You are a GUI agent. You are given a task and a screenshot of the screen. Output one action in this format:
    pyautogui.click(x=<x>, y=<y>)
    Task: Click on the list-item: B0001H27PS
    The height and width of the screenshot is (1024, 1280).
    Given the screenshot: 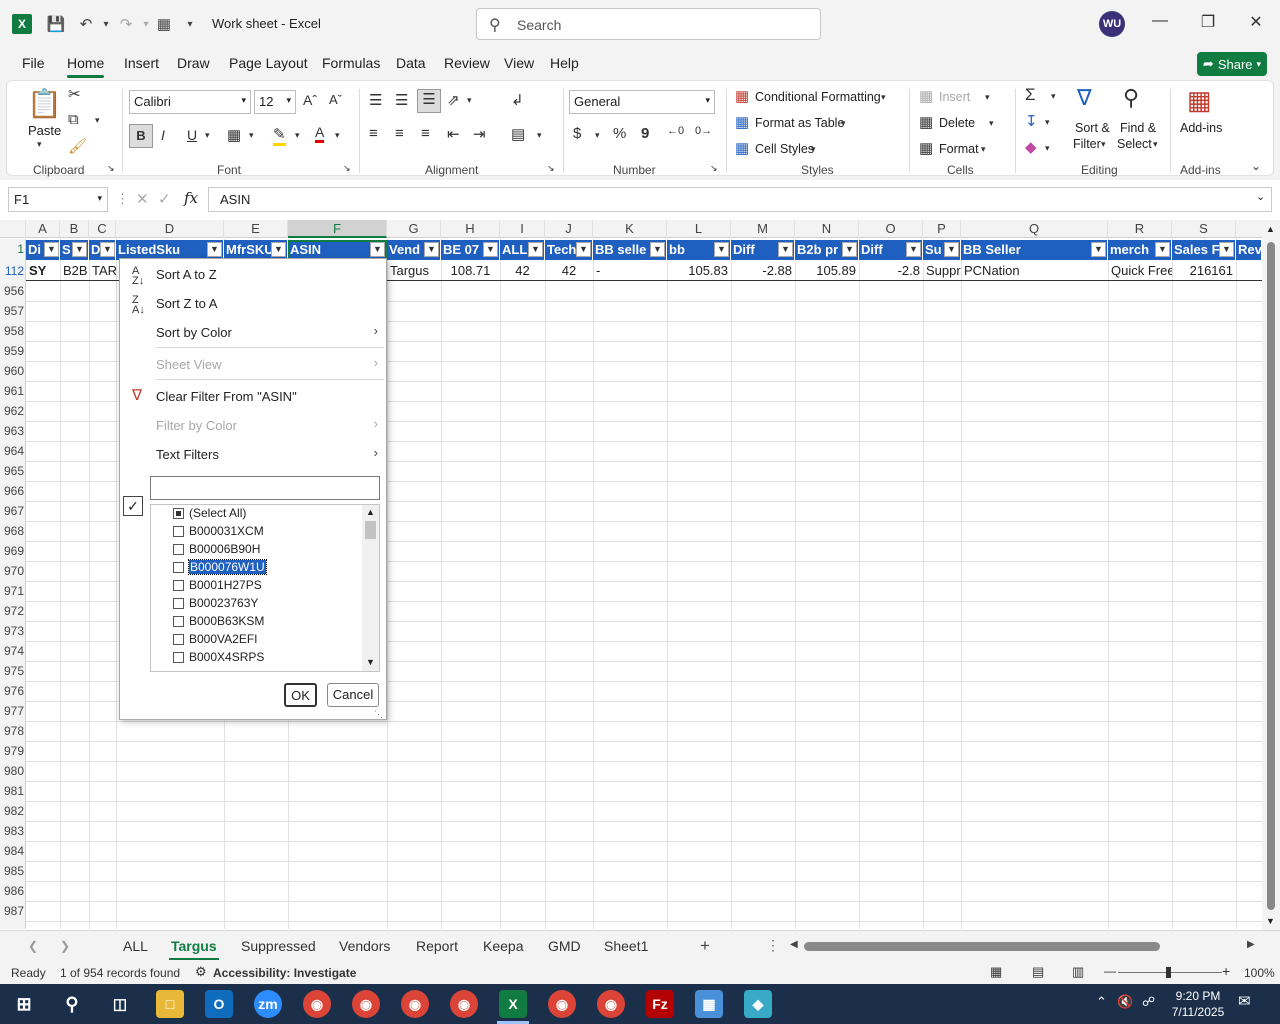 What is the action you would take?
    pyautogui.click(x=217, y=585)
    